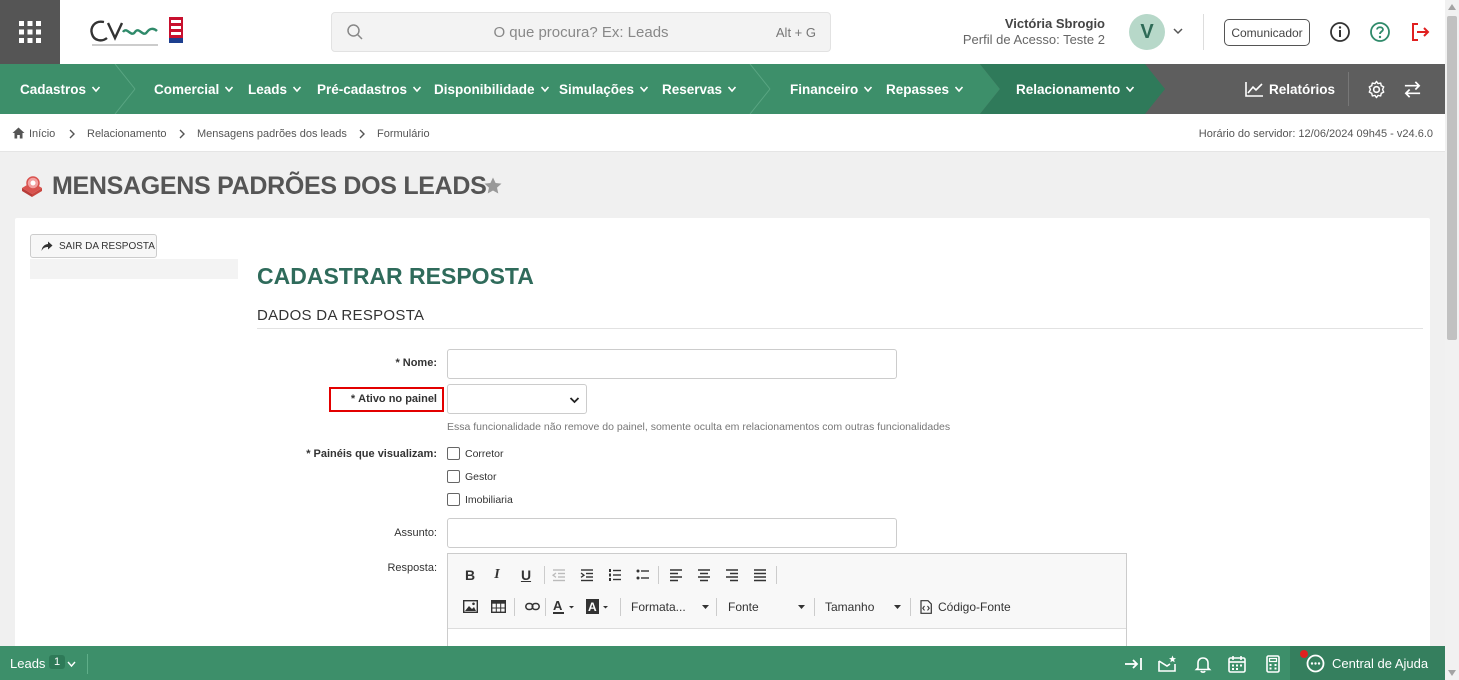  I want to click on header-divider, so click(1203, 32).